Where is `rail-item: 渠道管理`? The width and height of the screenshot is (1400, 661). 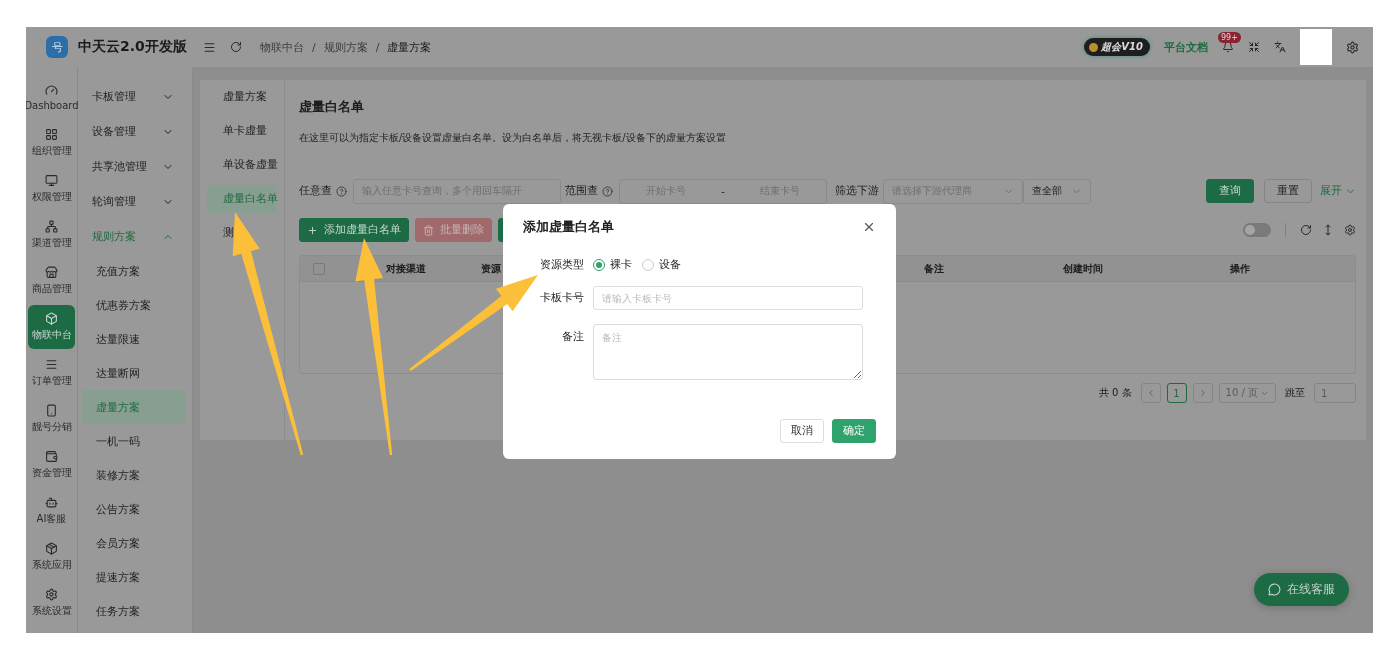
rail-item: 渠道管理 is located at coordinates (51, 235).